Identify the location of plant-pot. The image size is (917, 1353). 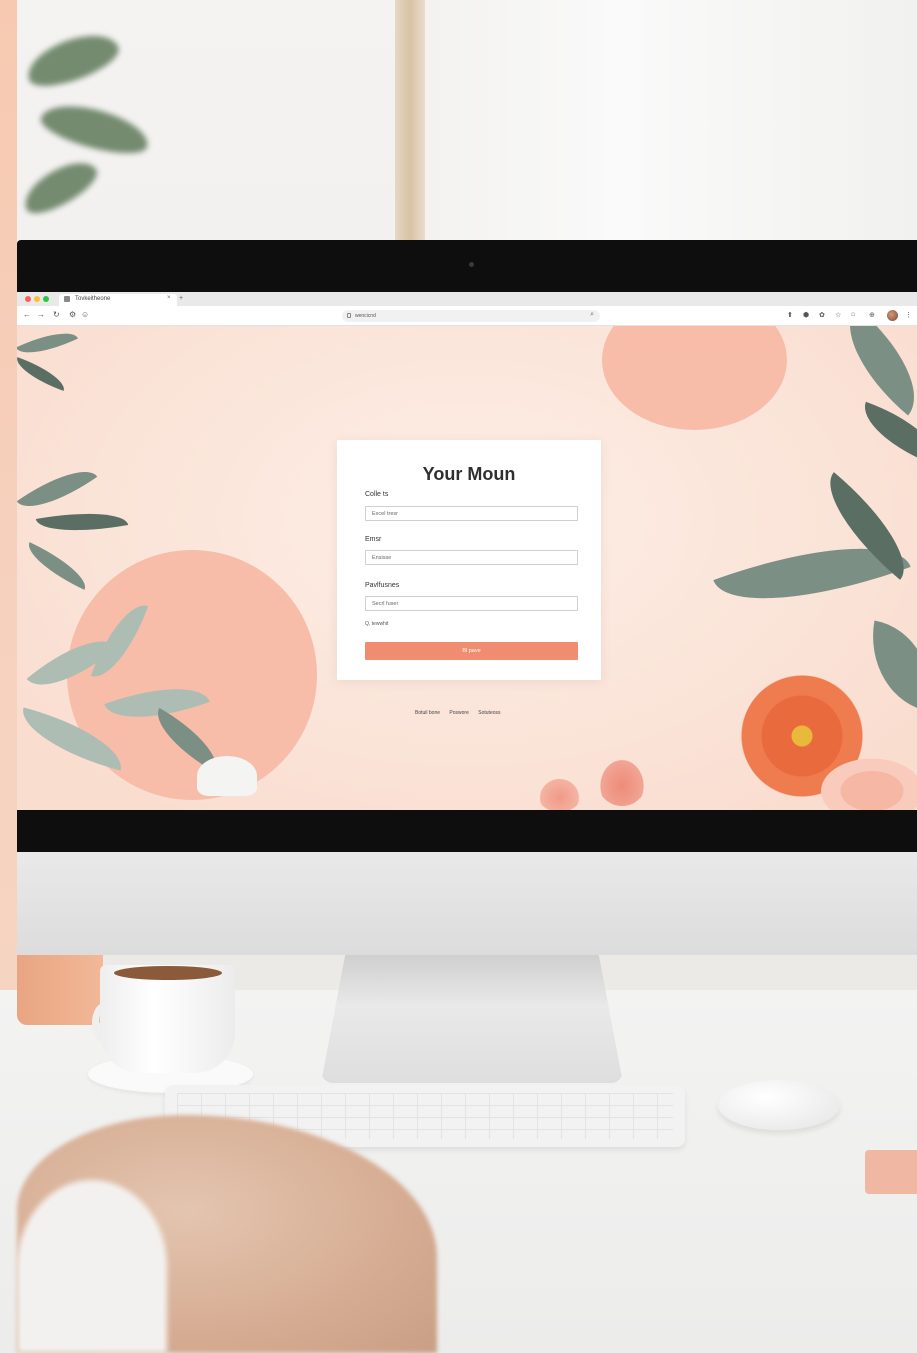
(60, 990).